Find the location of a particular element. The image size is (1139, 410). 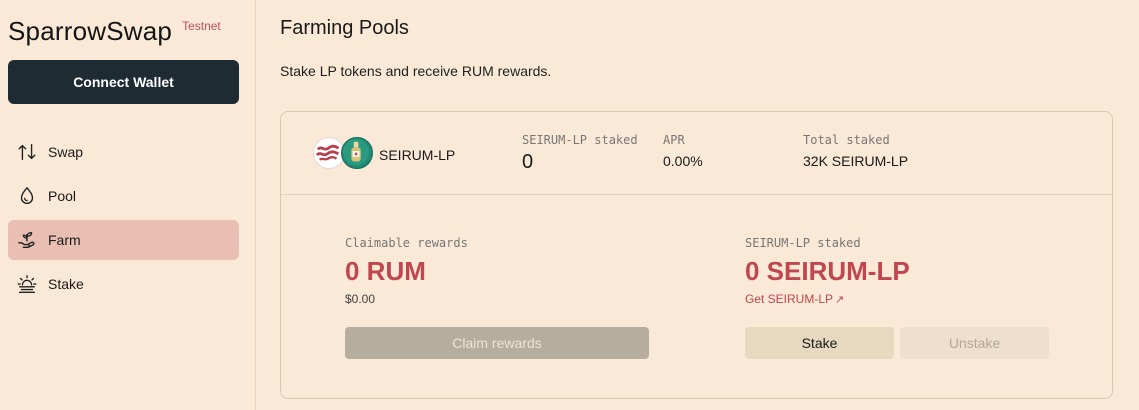

sidebar-item-swap: Swap is located at coordinates (123, 152).